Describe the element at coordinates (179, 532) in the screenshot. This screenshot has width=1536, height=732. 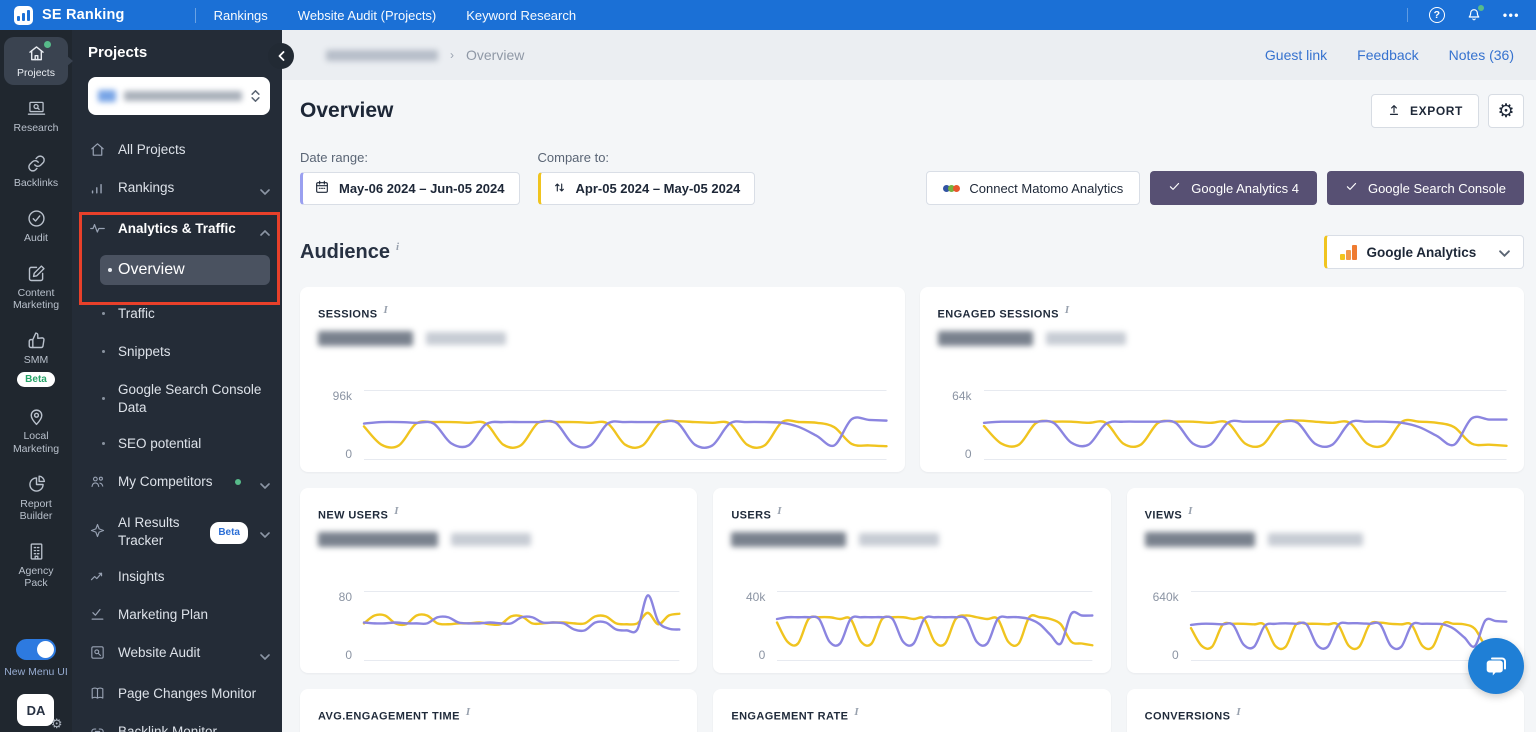
I see `sidebar-item-ai-results-tracker: AI Results Tracker Beta` at that location.